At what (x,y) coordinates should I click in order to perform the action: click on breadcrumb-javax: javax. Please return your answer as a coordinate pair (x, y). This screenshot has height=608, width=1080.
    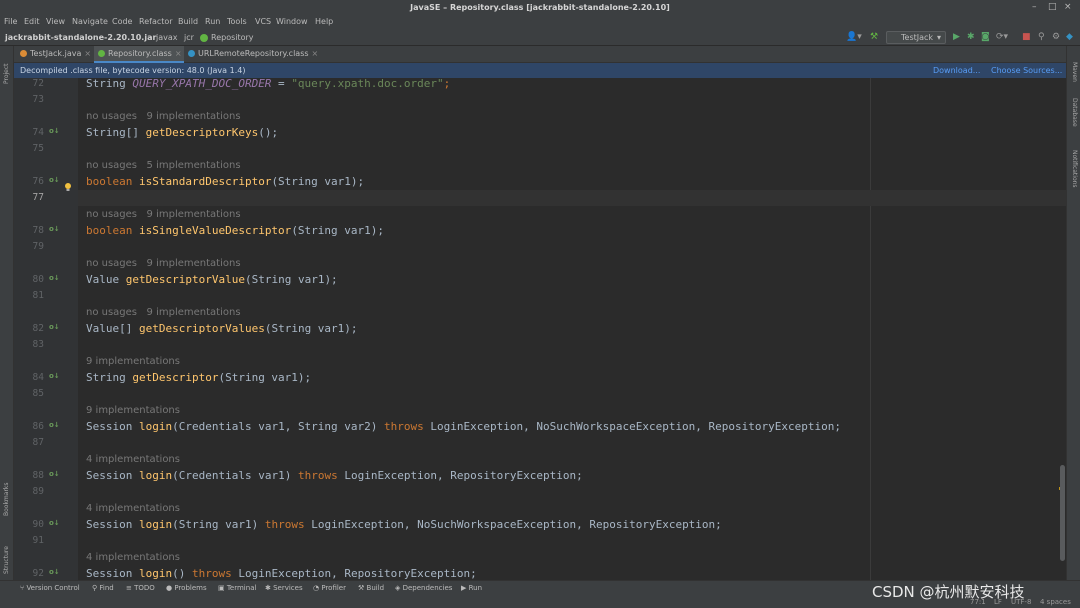
    Looking at the image, I should click on (167, 37).